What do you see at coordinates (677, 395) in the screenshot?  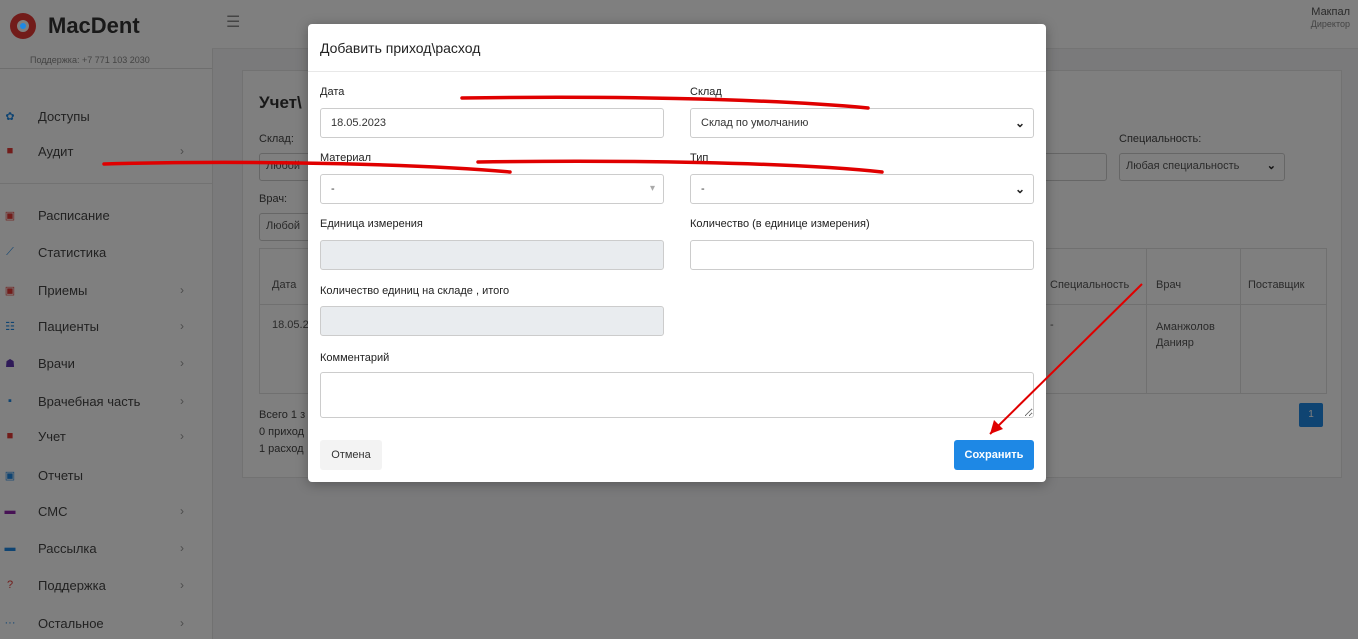 I see `comment-textarea` at bounding box center [677, 395].